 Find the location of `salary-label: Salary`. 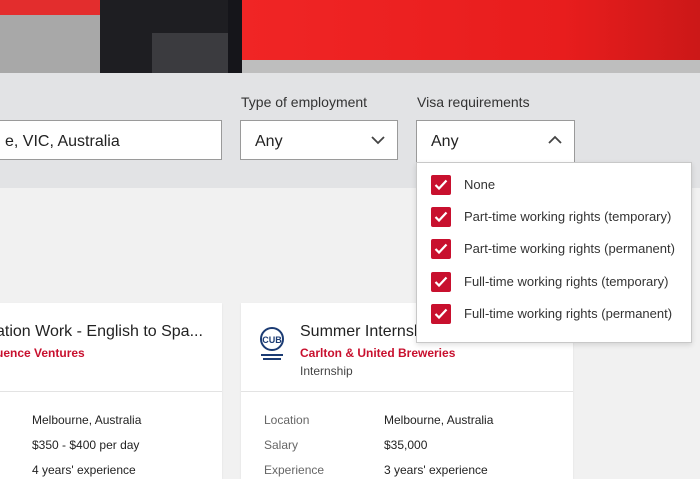

salary-label: Salary is located at coordinates (281, 445).